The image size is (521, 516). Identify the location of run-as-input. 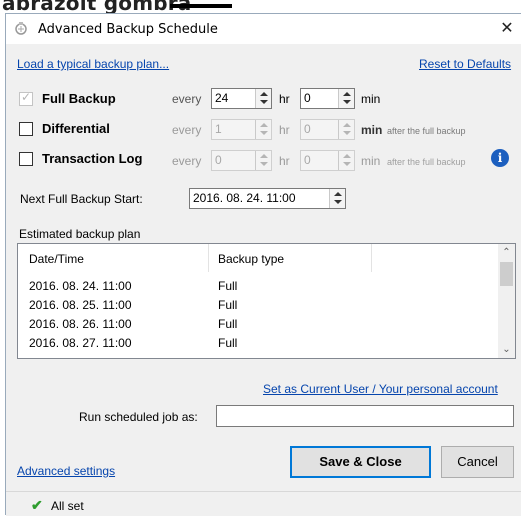
(365, 416).